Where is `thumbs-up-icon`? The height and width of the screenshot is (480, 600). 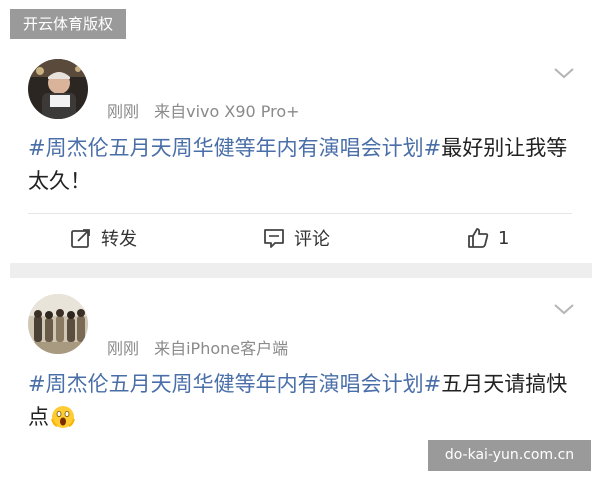
thumbs-up-icon is located at coordinates (478, 238).